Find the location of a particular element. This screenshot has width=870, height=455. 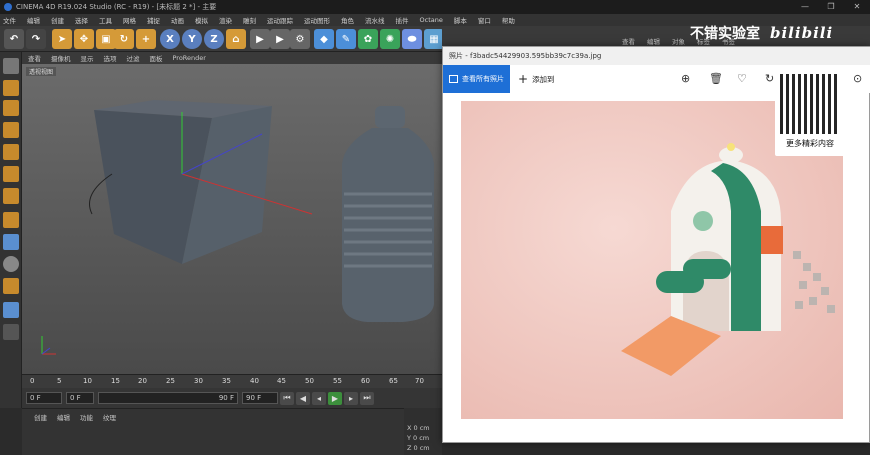

render-view-icon: ▶ is located at coordinates (260, 39).